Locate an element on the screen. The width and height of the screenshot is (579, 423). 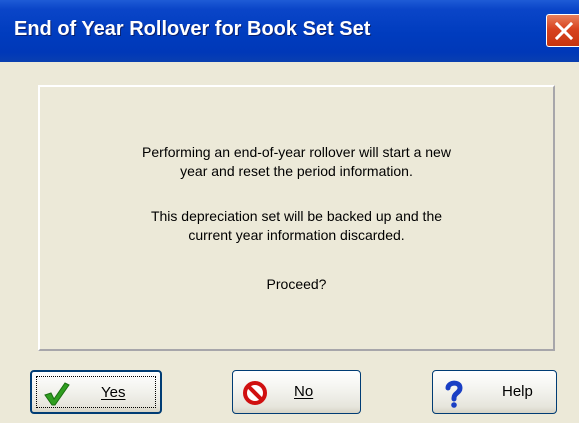
help-button: Help is located at coordinates (494, 392).